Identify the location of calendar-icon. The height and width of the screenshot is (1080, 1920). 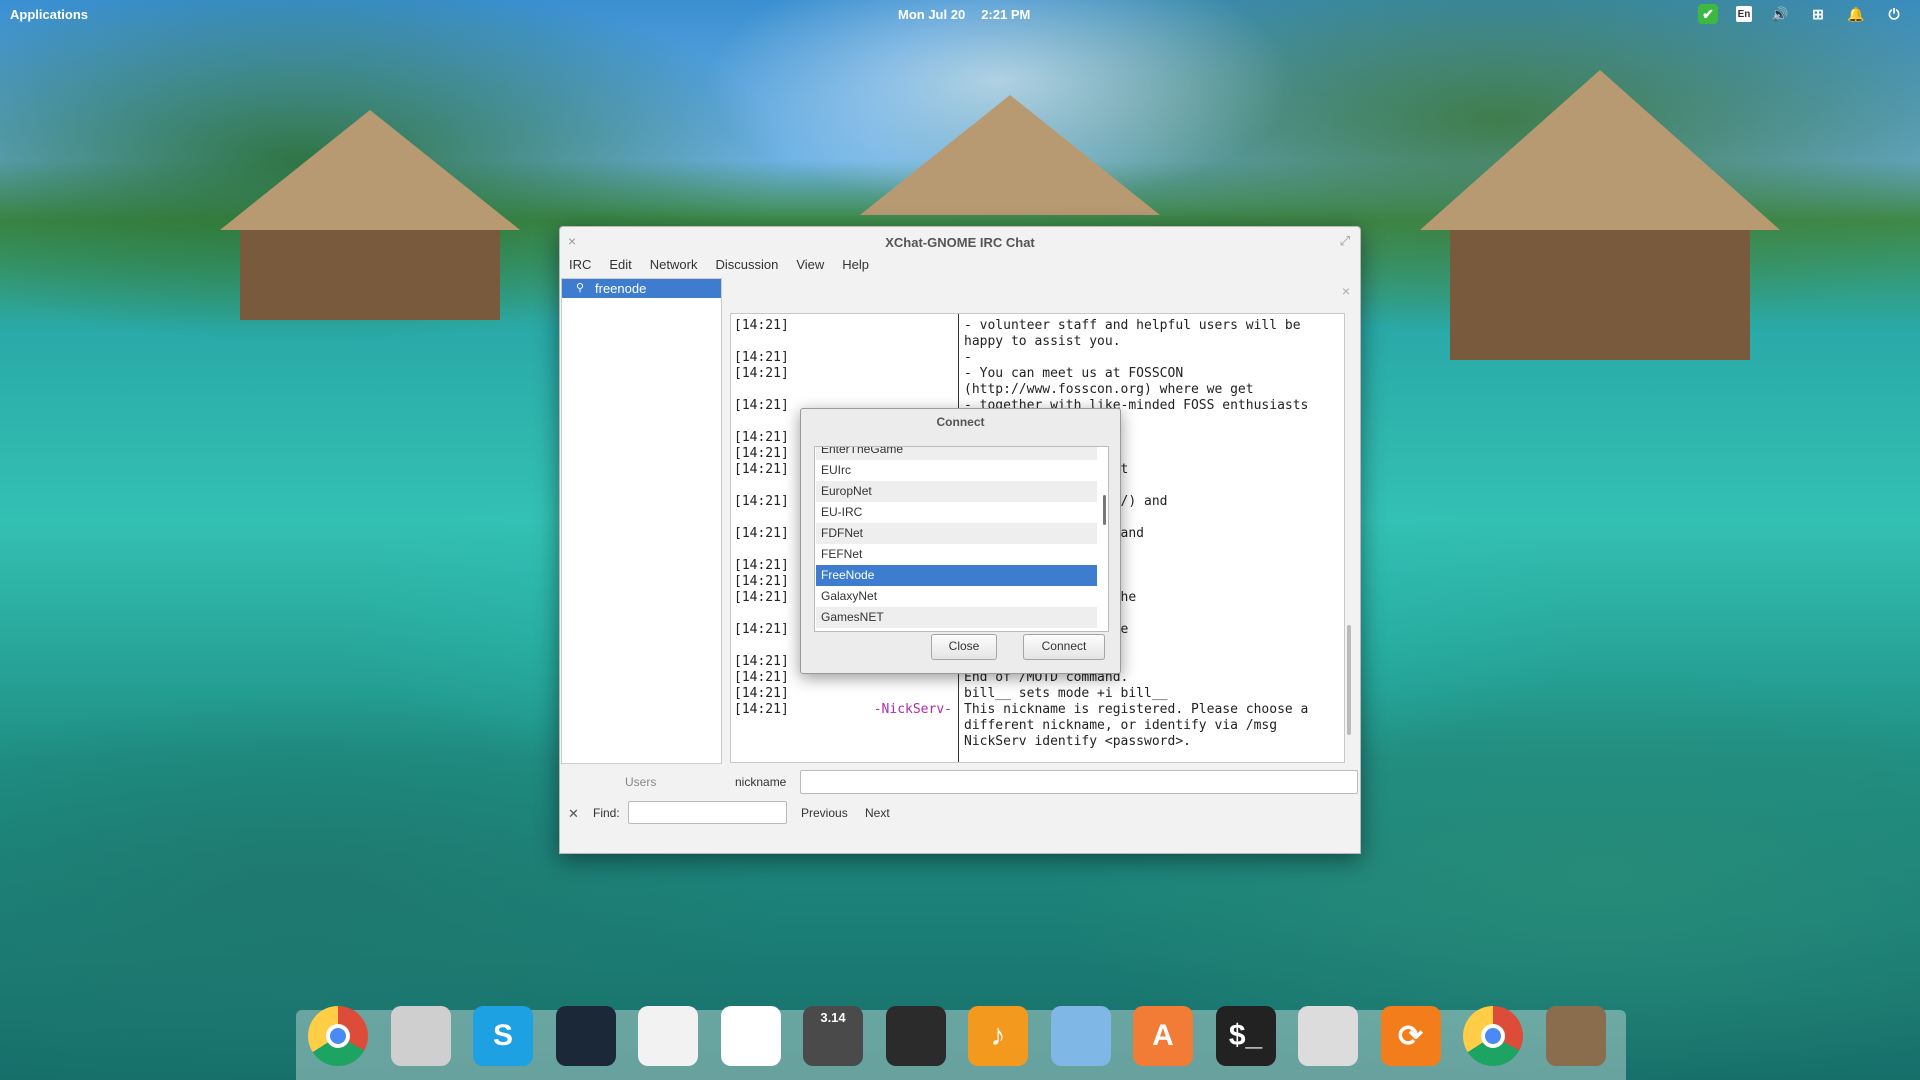
(668, 1036).